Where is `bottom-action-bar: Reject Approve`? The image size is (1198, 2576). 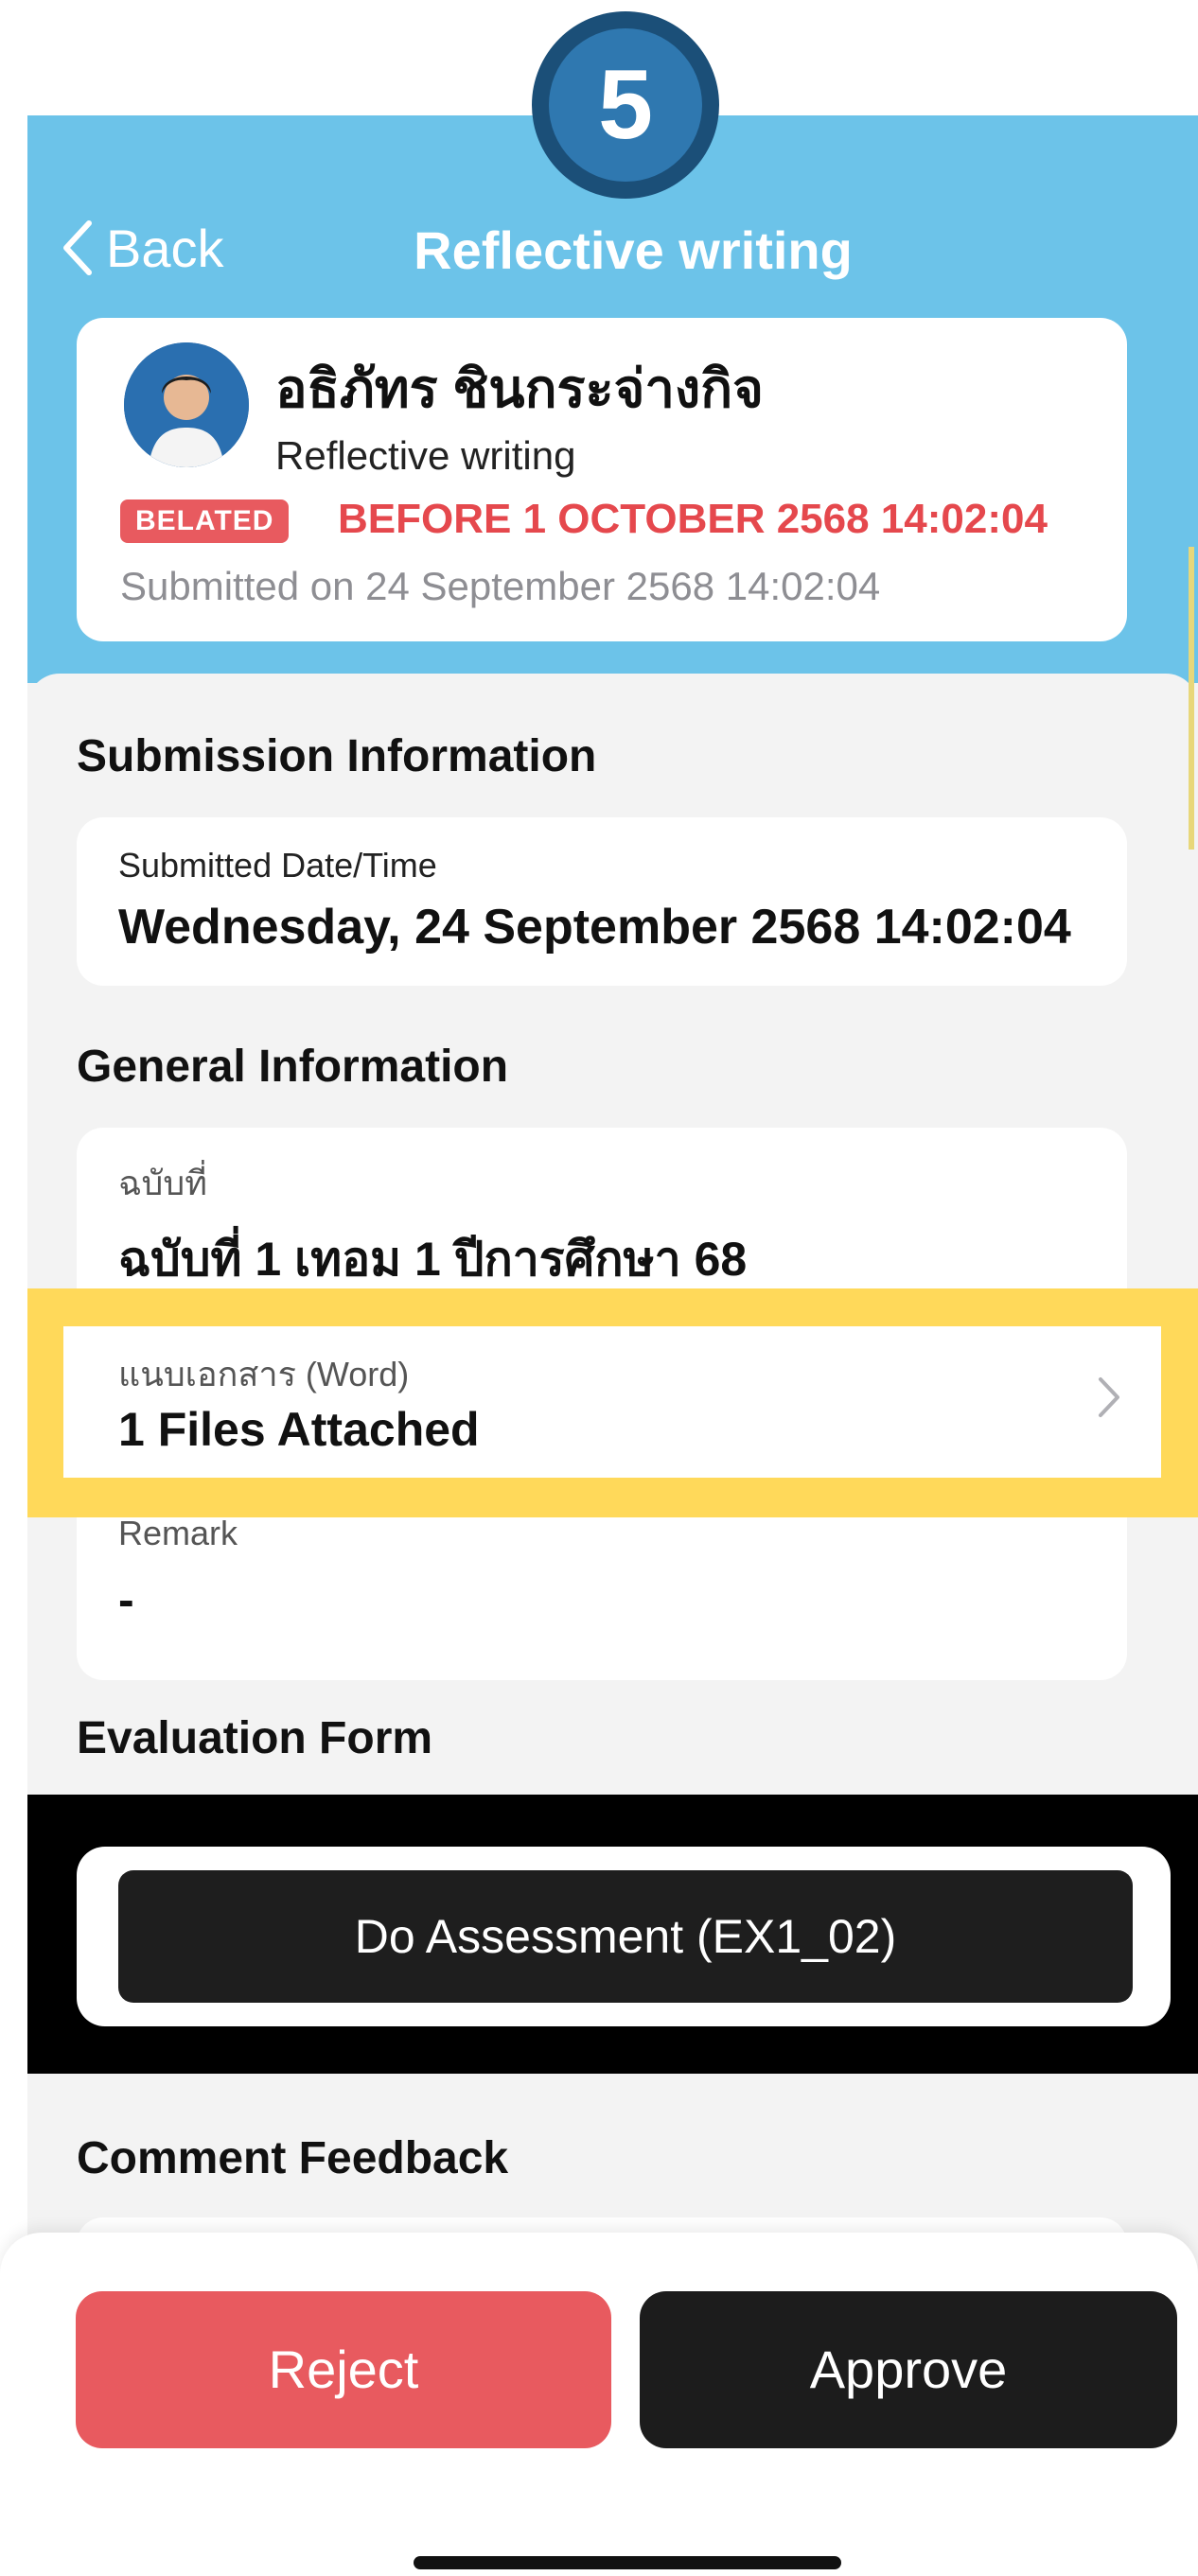 bottom-action-bar: Reject Approve is located at coordinates (599, 2404).